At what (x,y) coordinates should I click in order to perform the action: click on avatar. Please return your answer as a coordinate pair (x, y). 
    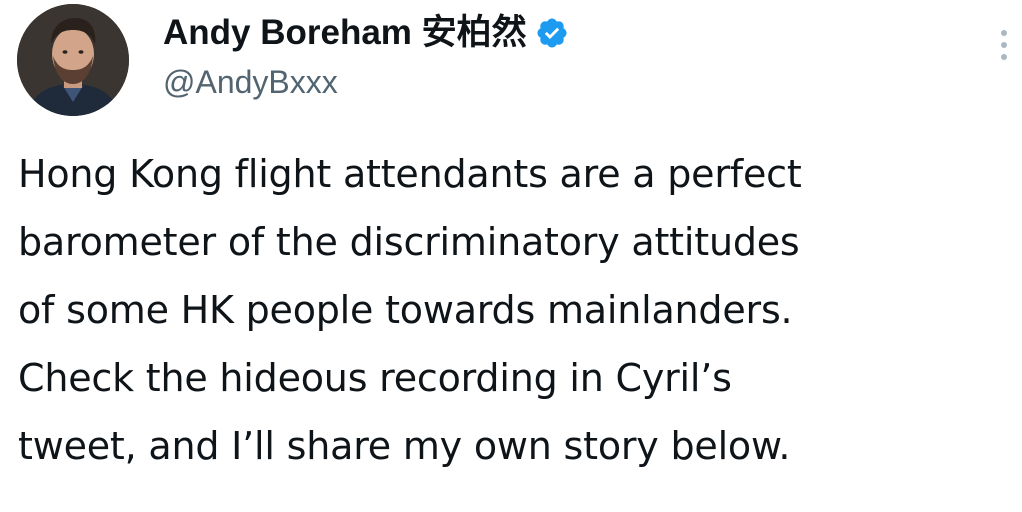
    Looking at the image, I should click on (73, 60).